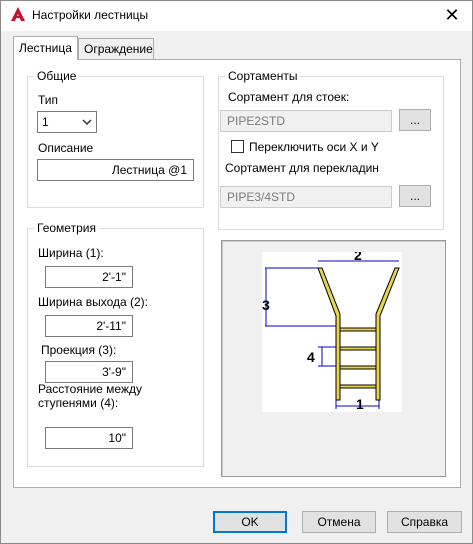  Describe the element at coordinates (311, 357) in the screenshot. I see `diagram-label-4: 4` at that location.